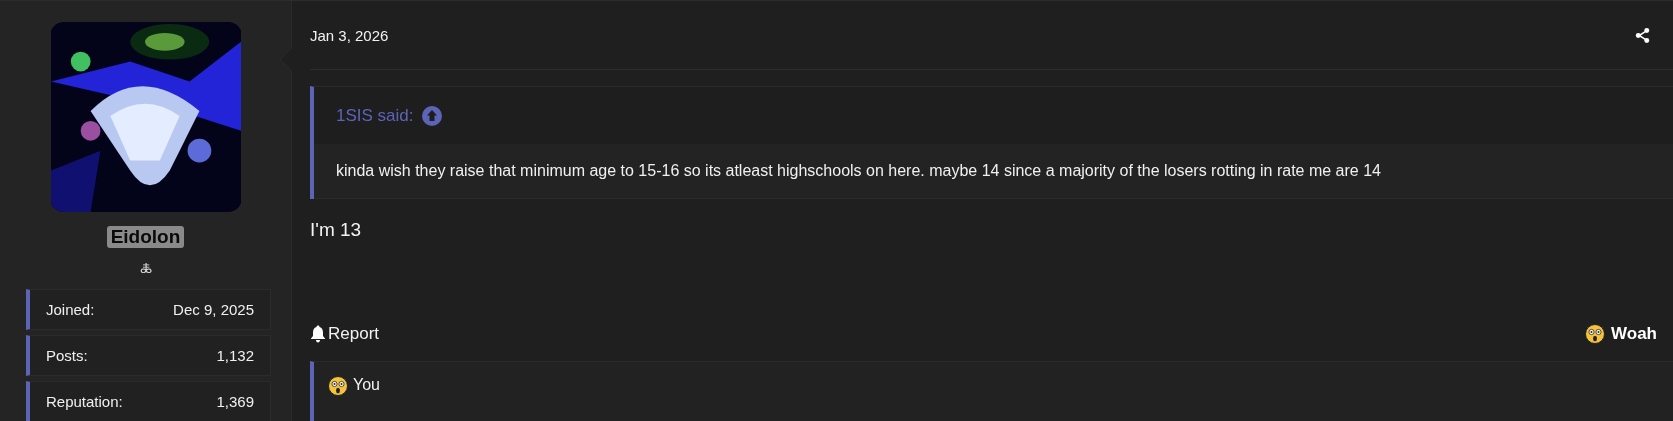 This screenshot has width=1673, height=421. Describe the element at coordinates (349, 35) in the screenshot. I see `post-date: Jan 3, 2026` at that location.